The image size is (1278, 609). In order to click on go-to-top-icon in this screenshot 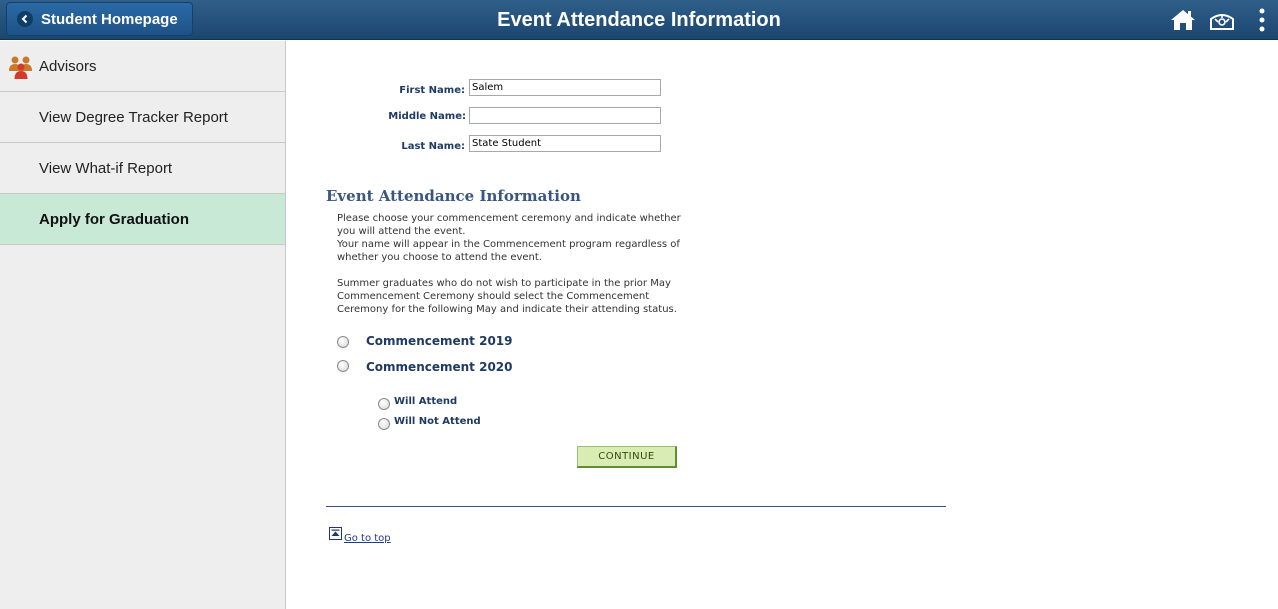, I will do `click(335, 534)`.